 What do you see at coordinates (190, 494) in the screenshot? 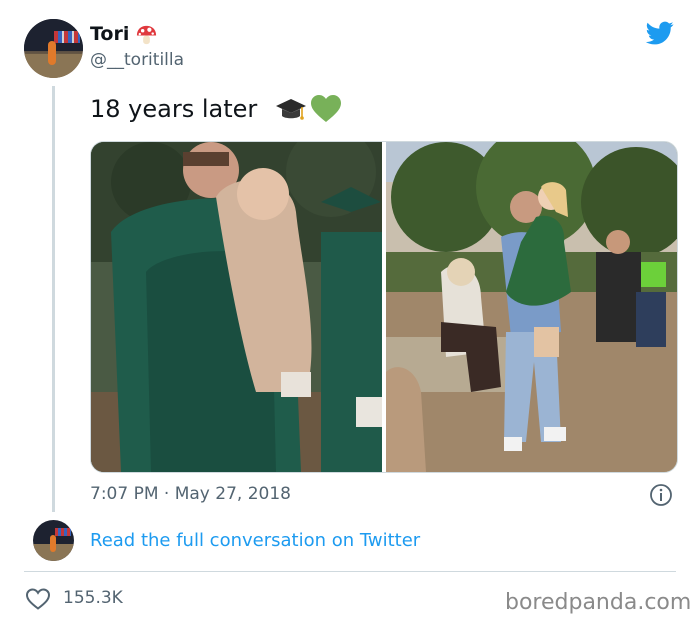
I see `tweet-timestamp: 7:07 PM · May 27, 2018` at bounding box center [190, 494].